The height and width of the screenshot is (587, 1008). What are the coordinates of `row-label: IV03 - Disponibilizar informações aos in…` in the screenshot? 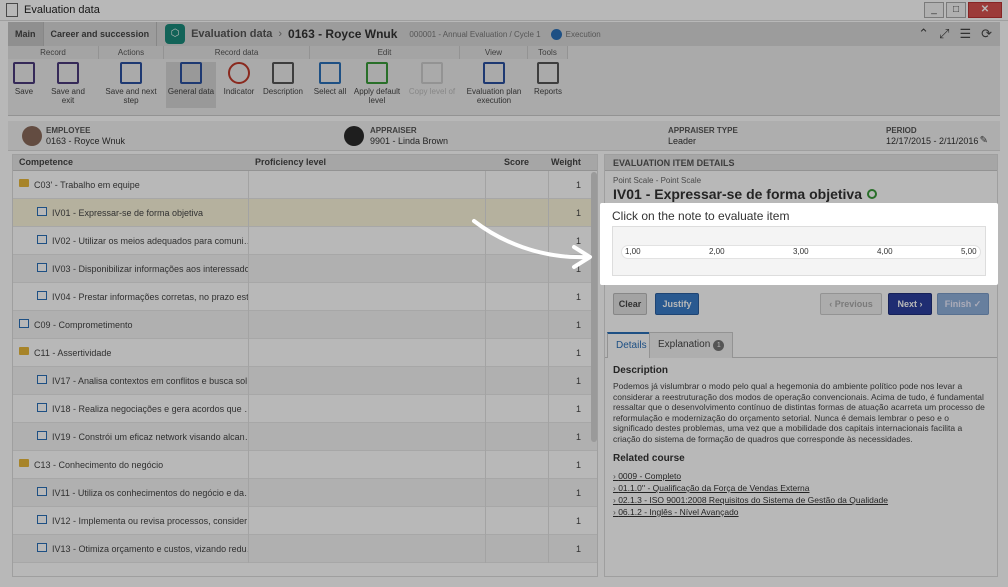 It's located at (150, 269).